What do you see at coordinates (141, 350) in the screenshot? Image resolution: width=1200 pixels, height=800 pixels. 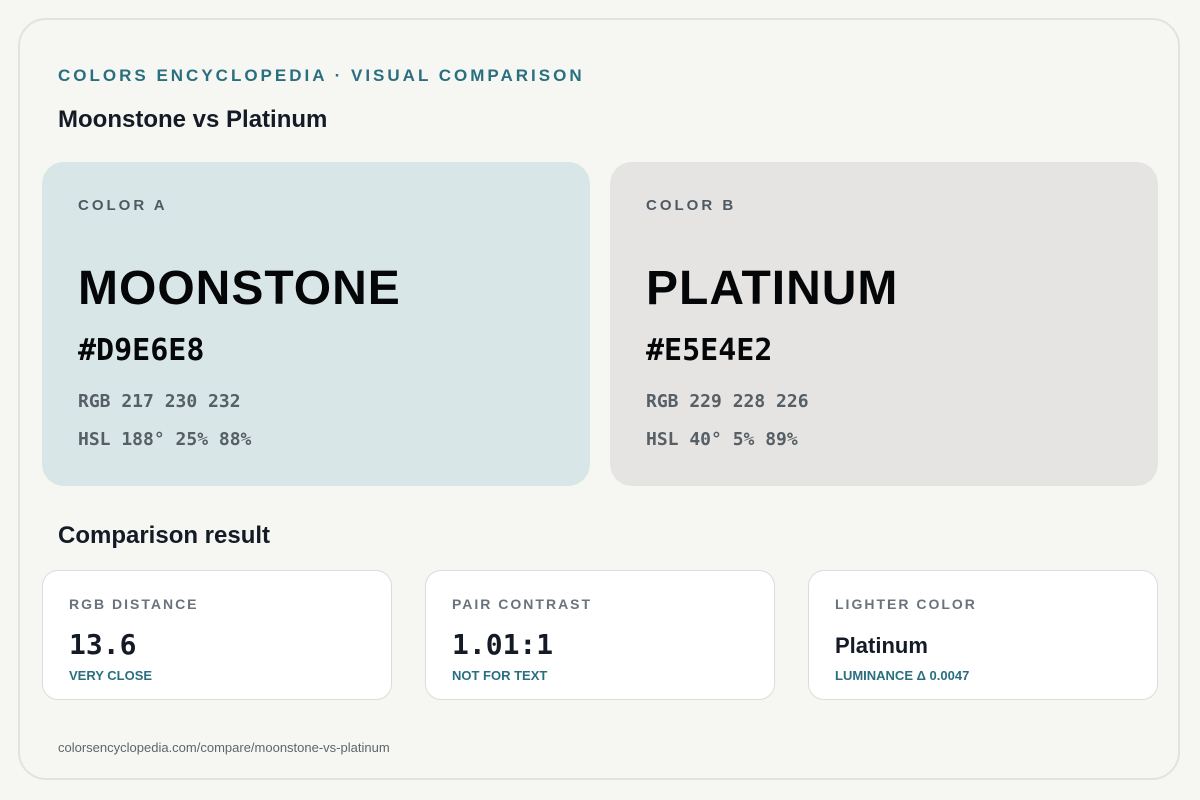 I see `color-a-hex: #D9E6E8` at bounding box center [141, 350].